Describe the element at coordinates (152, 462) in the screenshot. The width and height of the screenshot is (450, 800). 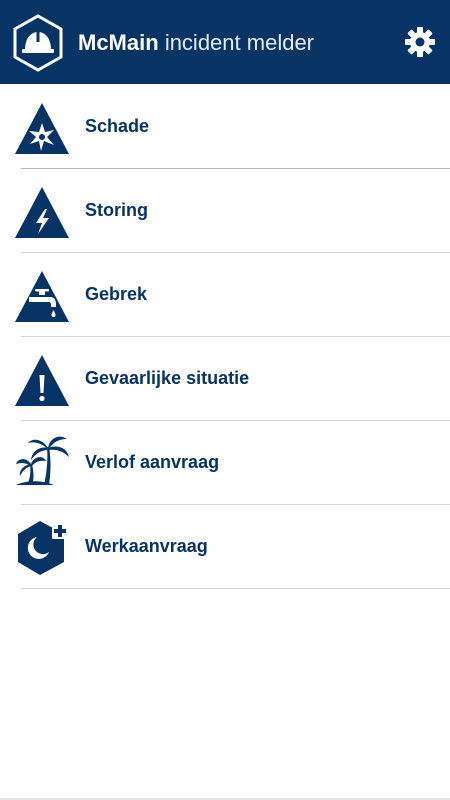
I see `menu-item-label: Verlof aanvraag` at that location.